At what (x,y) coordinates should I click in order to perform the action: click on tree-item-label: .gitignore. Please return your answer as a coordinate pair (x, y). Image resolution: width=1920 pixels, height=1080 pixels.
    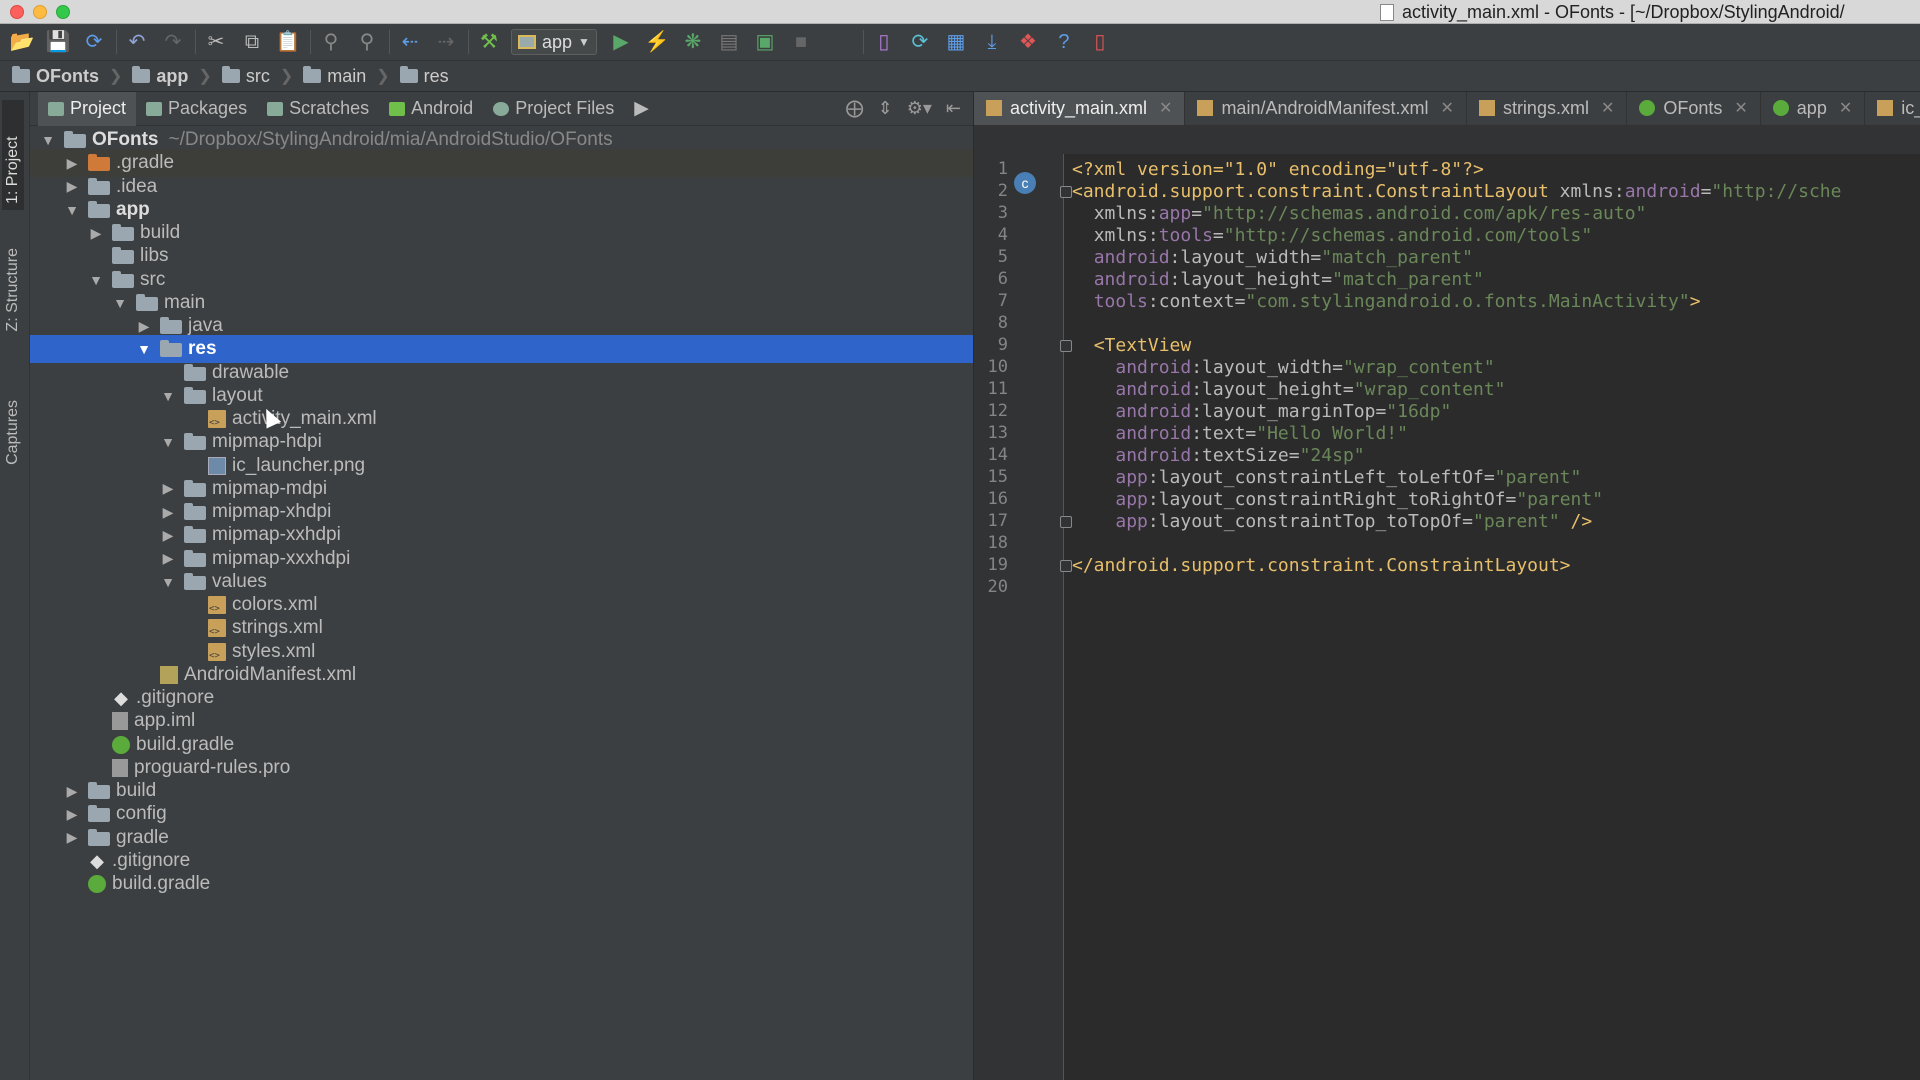
    Looking at the image, I should click on (175, 697).